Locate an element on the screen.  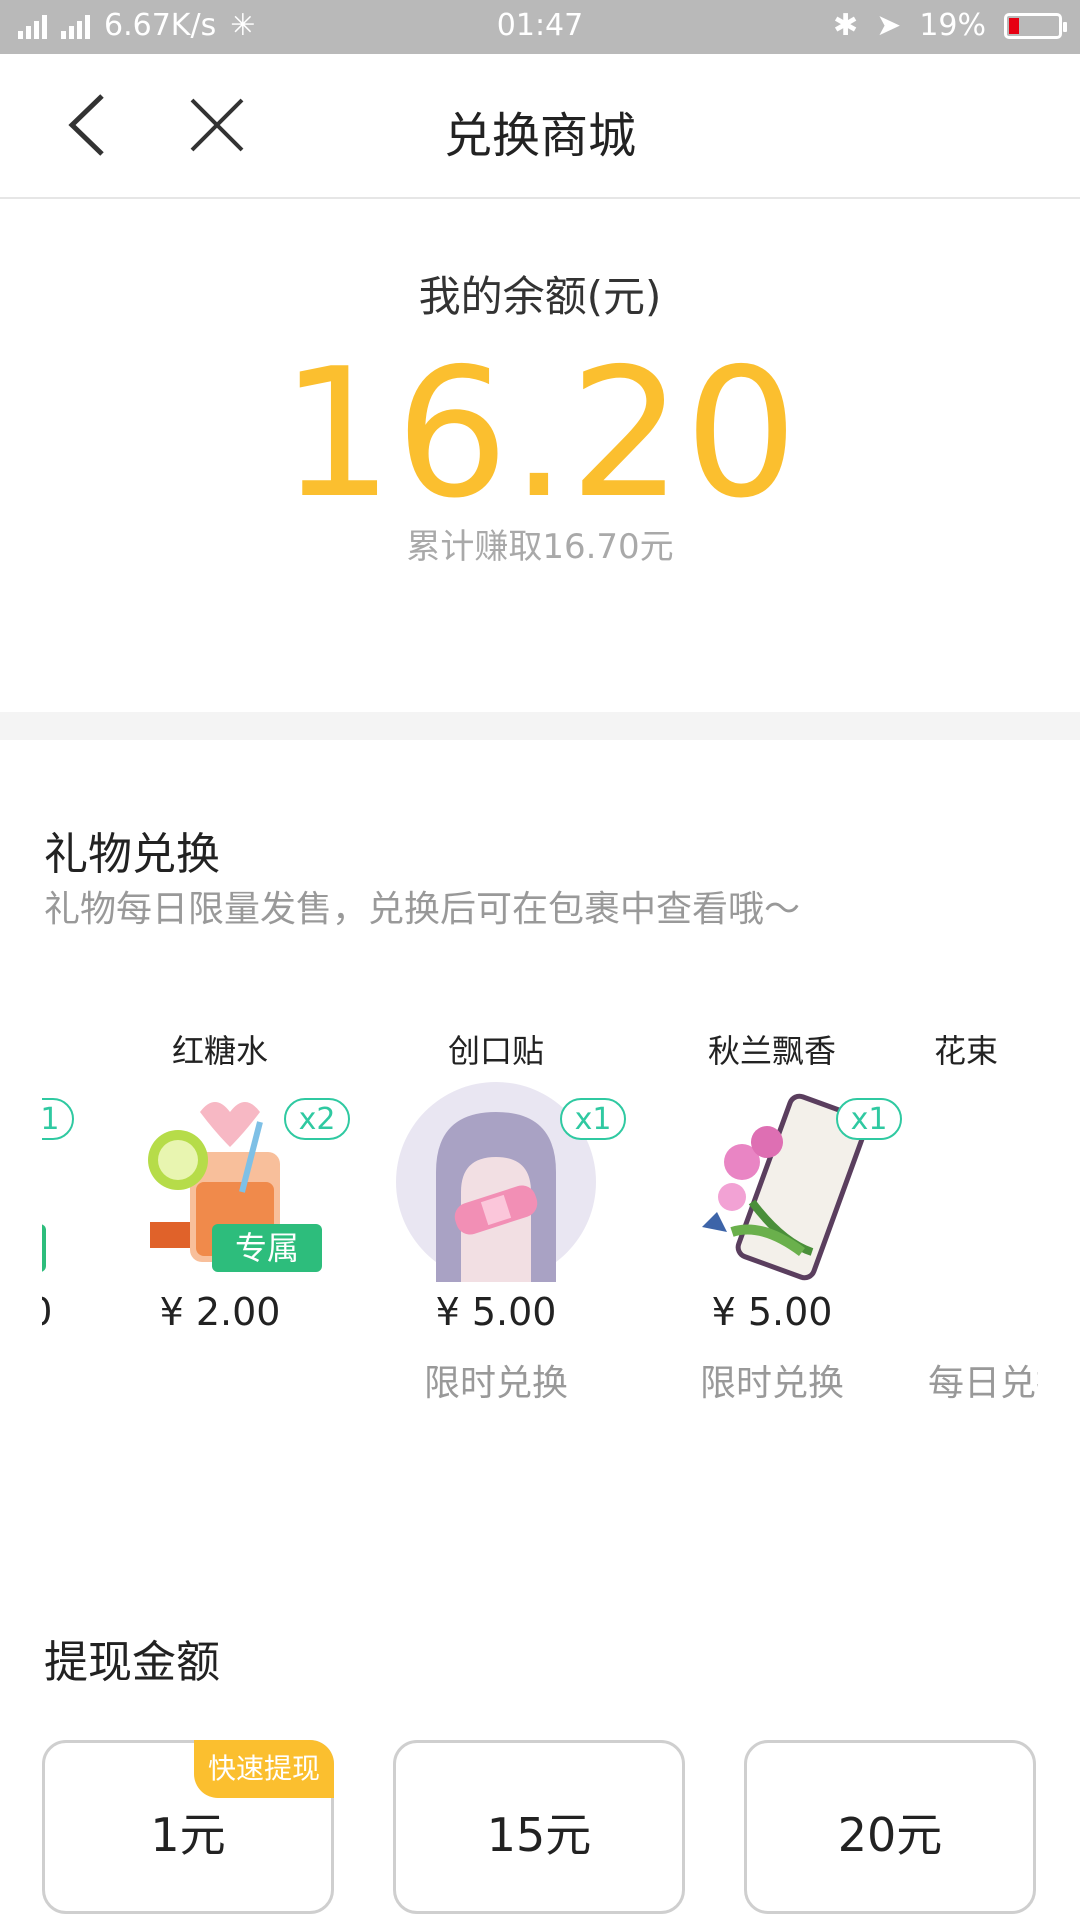
withdraw-amount: 15元 is located at coordinates (539, 1835).